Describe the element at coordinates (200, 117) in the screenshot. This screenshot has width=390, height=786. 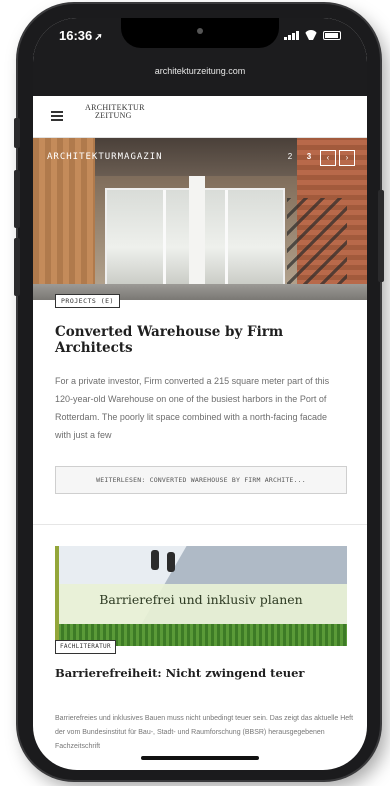
I see `site-header: ARCHITEKTUR ZEITUNG` at that location.